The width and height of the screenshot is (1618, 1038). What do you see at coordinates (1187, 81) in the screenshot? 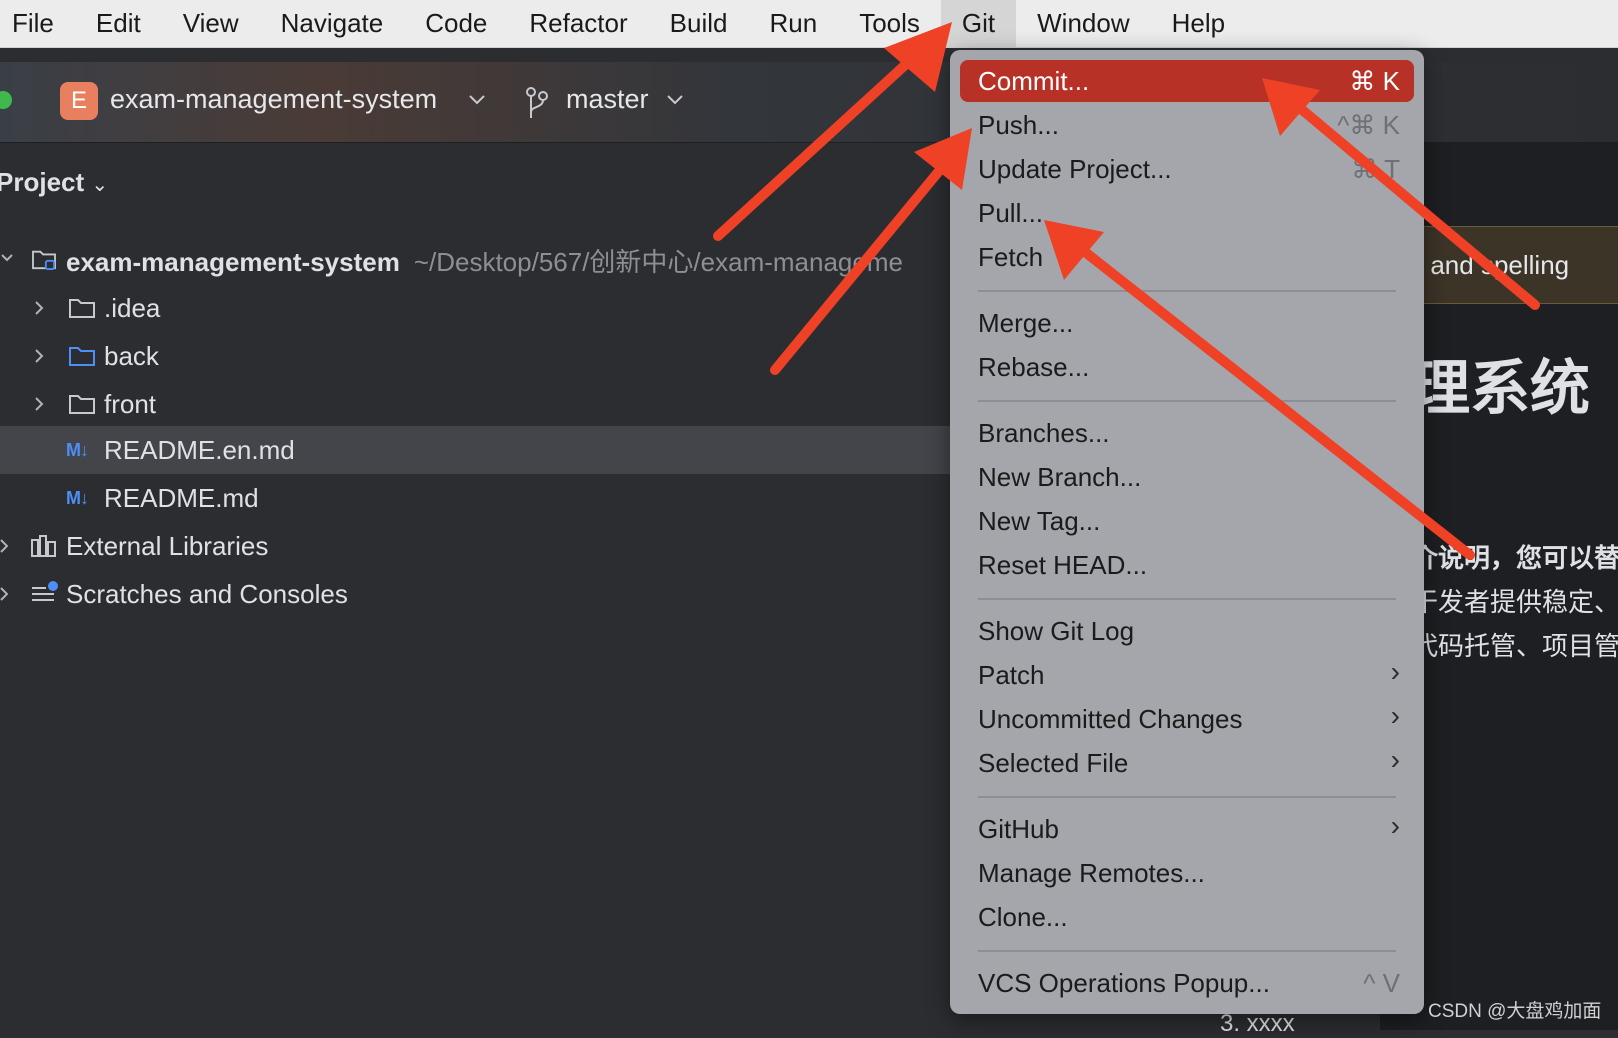
I see `git-menu-commit: Commit... ⌘ K` at bounding box center [1187, 81].